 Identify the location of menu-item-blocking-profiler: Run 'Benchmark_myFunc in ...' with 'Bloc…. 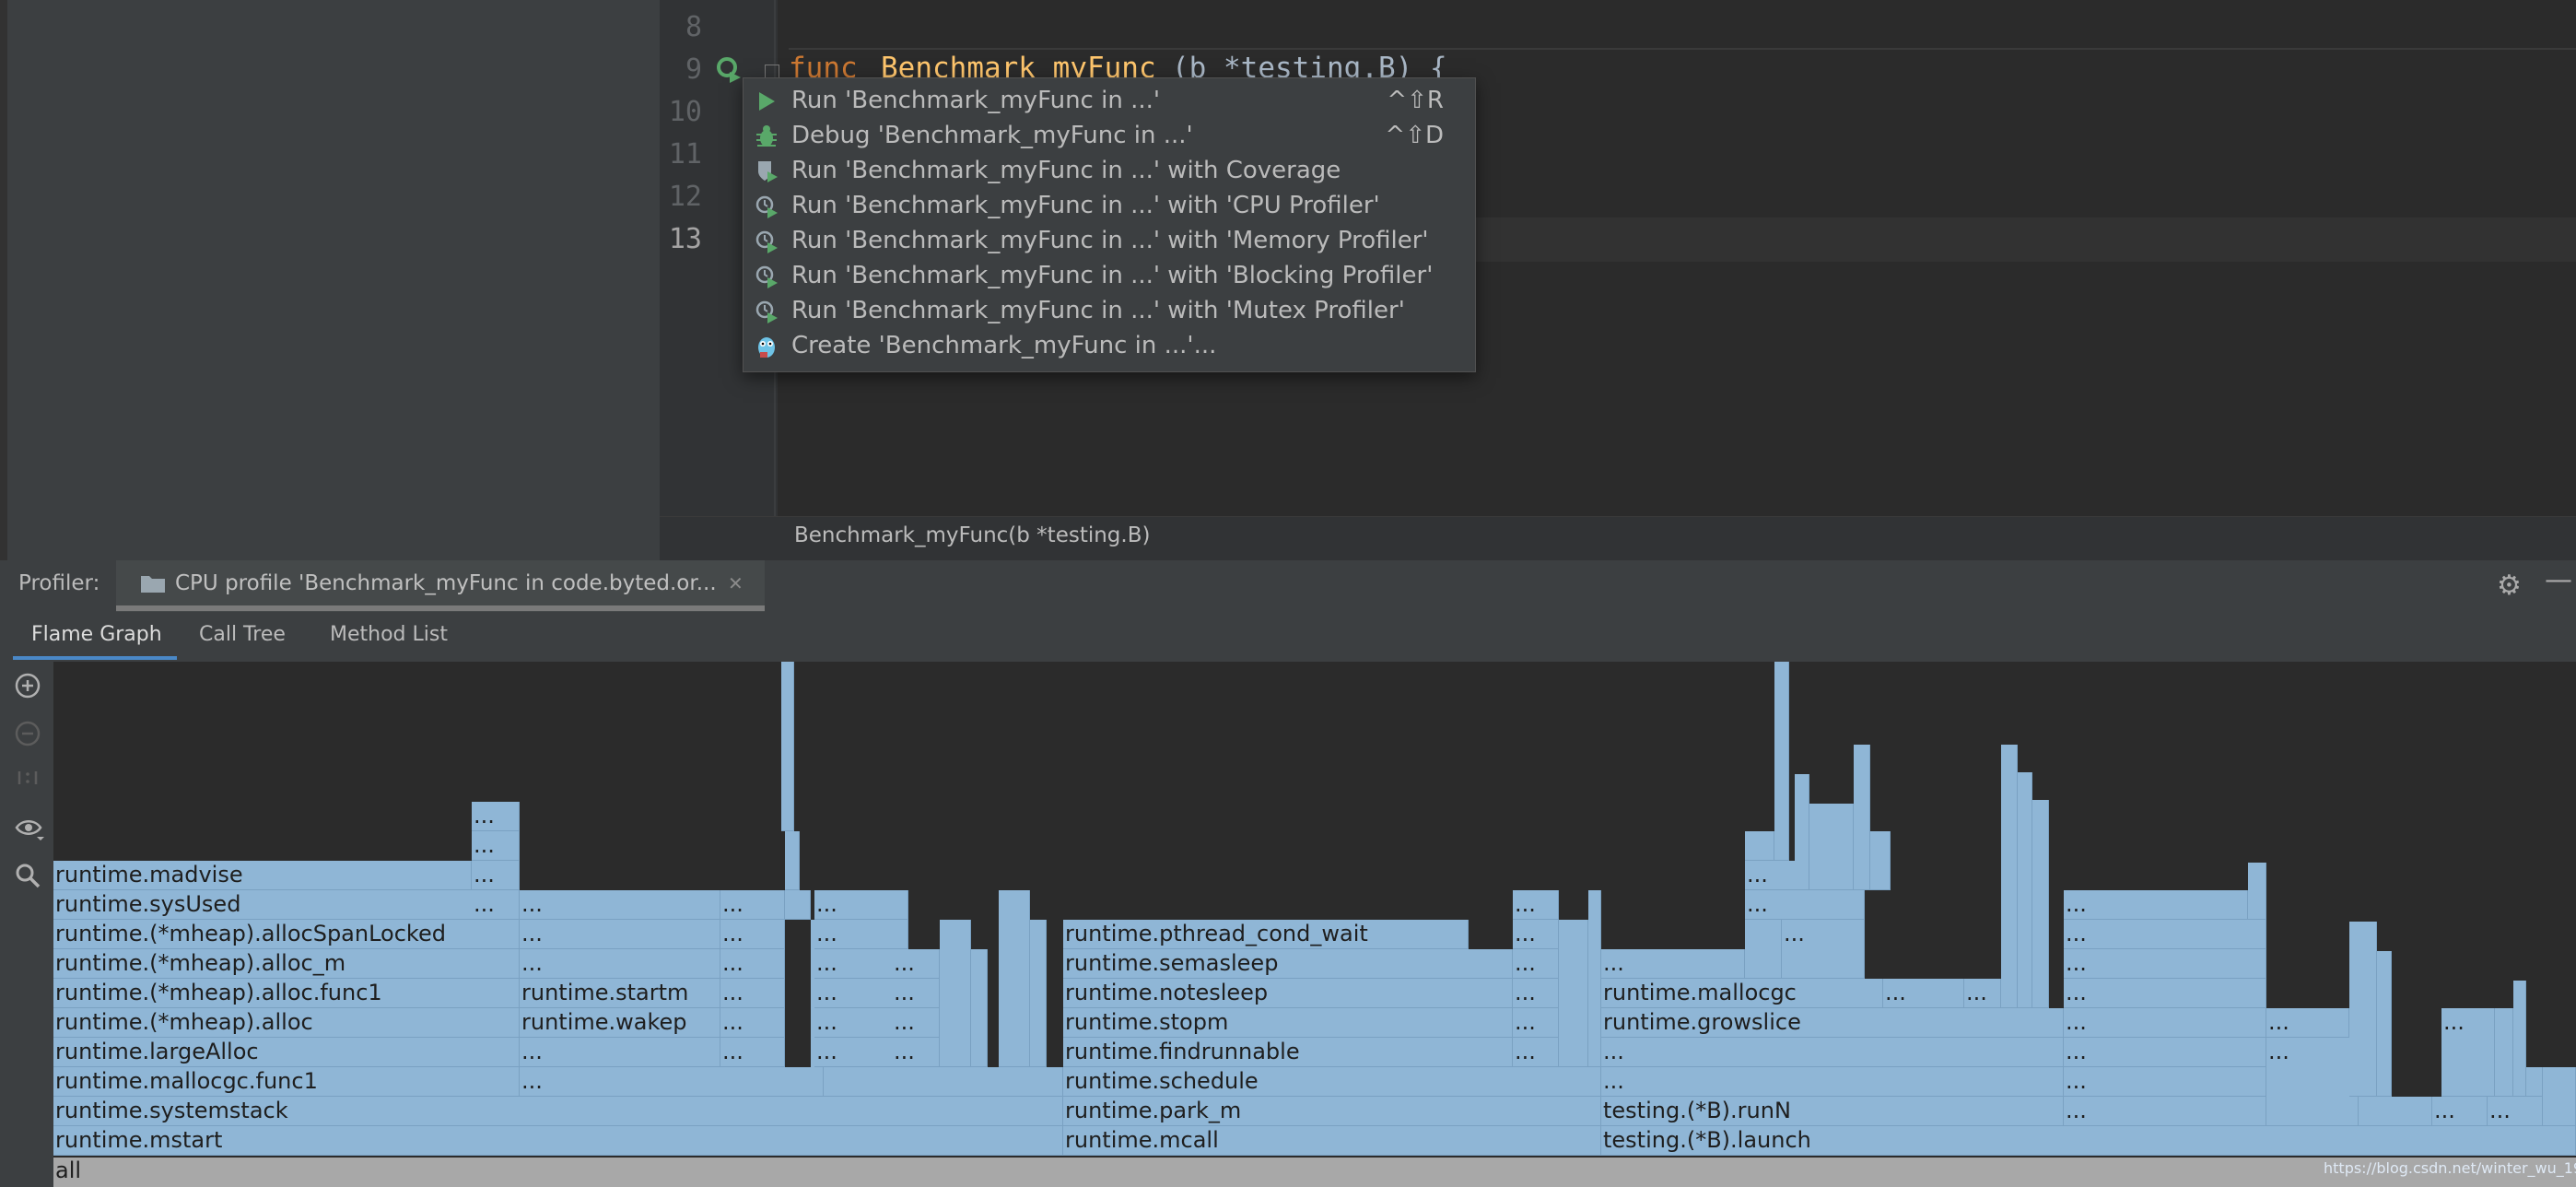
(1109, 276).